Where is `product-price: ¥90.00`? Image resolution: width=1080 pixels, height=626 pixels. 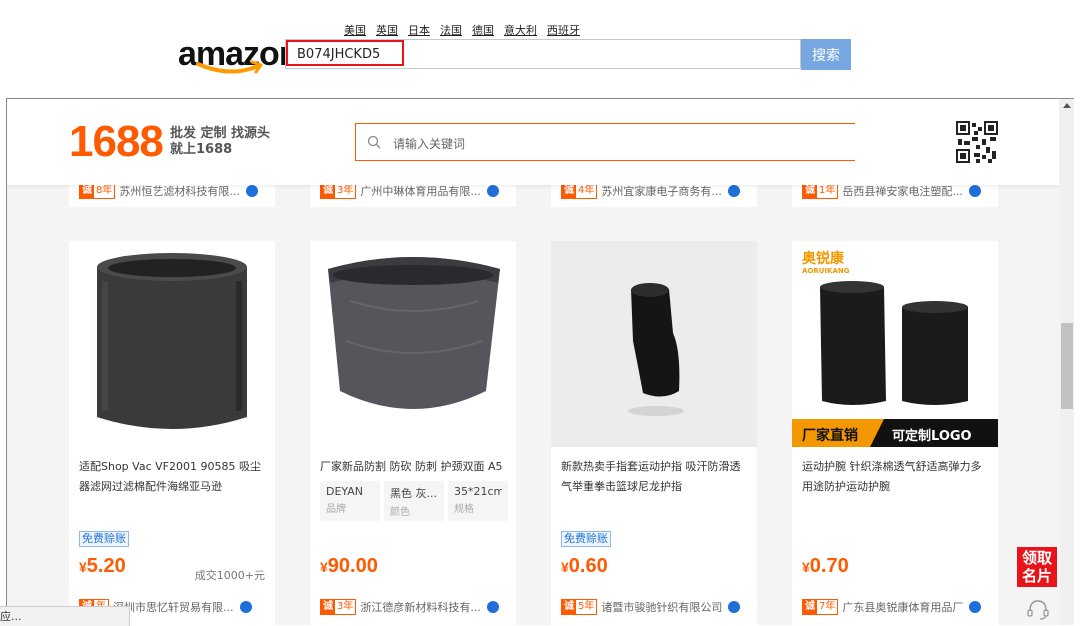
product-price: ¥90.00 is located at coordinates (349, 566).